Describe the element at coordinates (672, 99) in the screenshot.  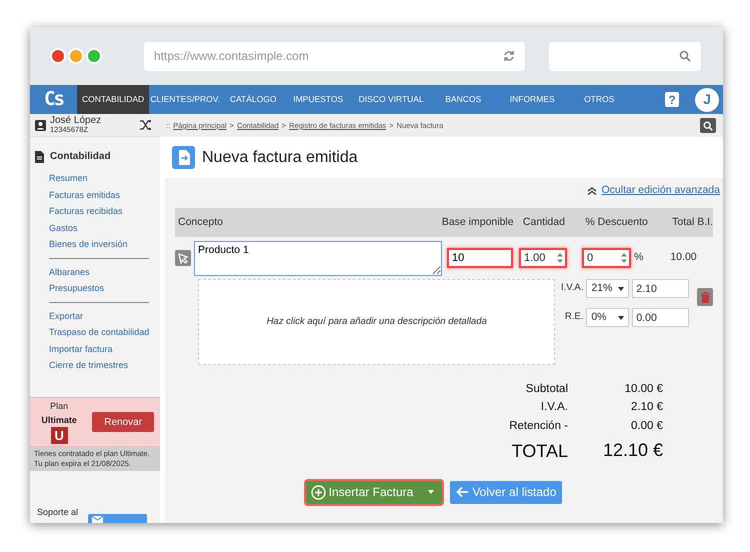
I see `help-icon: ?` at that location.